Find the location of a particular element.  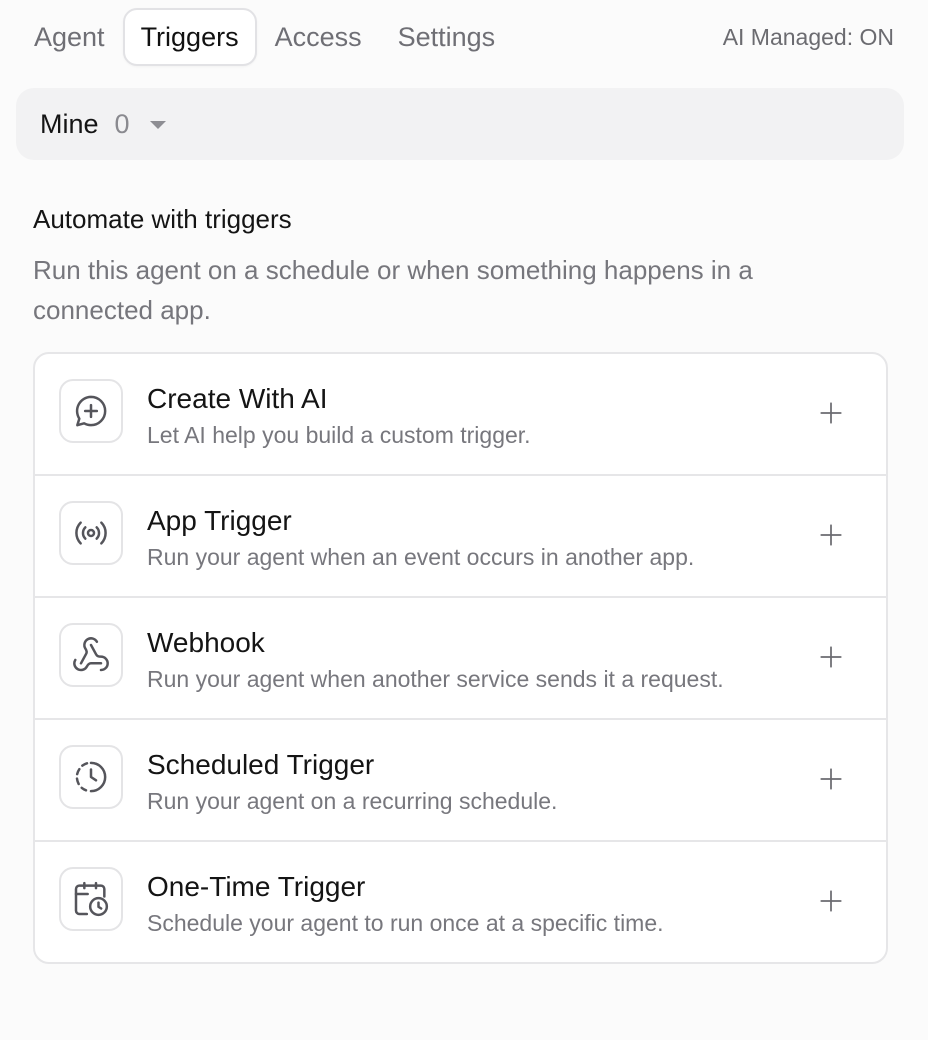

chat-plus-icon is located at coordinates (91, 411).